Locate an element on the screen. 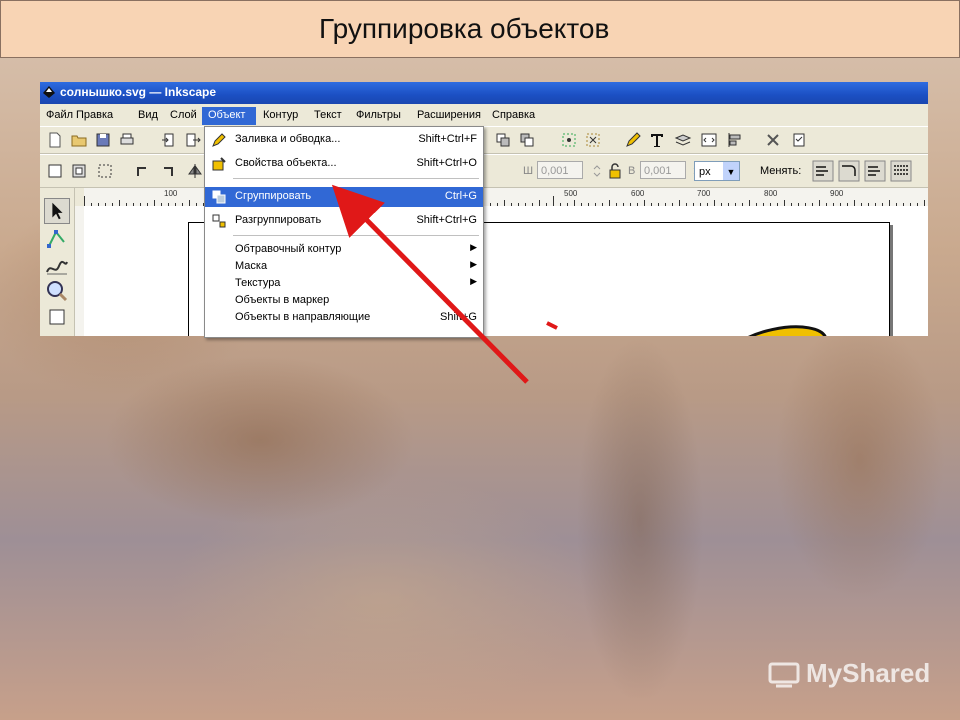 This screenshot has width=960, height=720. menu-path: Контур is located at coordinates (280, 115).